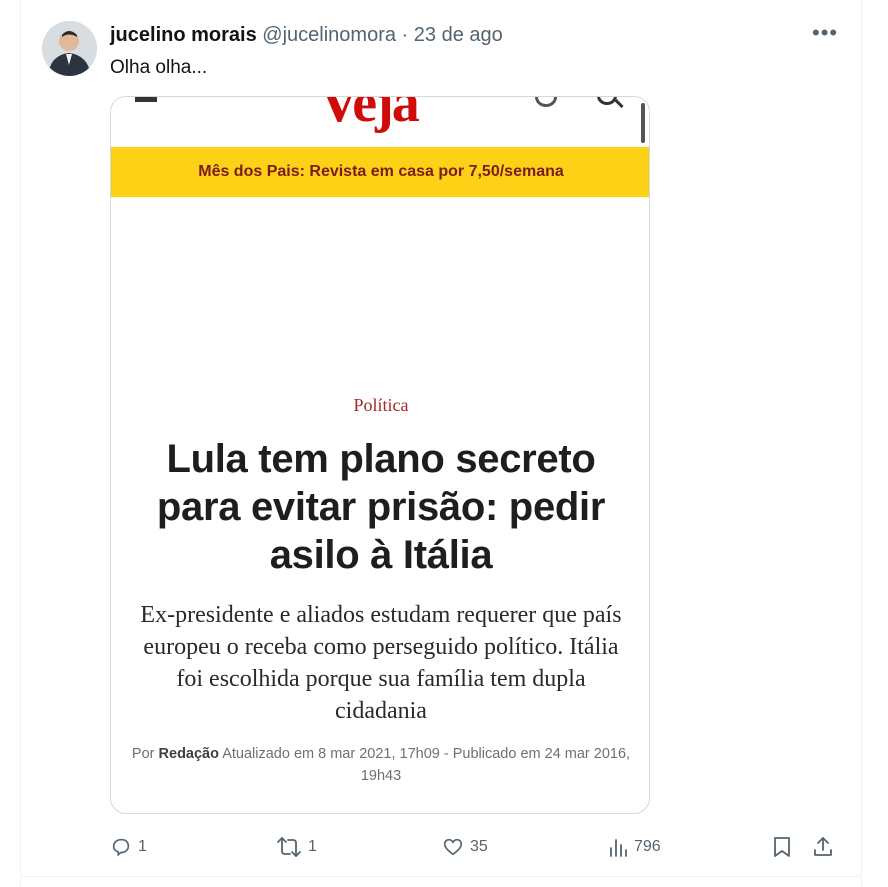 Image resolution: width=888 pixels, height=887 pixels. What do you see at coordinates (289, 847) in the screenshot?
I see `repost-icon` at bounding box center [289, 847].